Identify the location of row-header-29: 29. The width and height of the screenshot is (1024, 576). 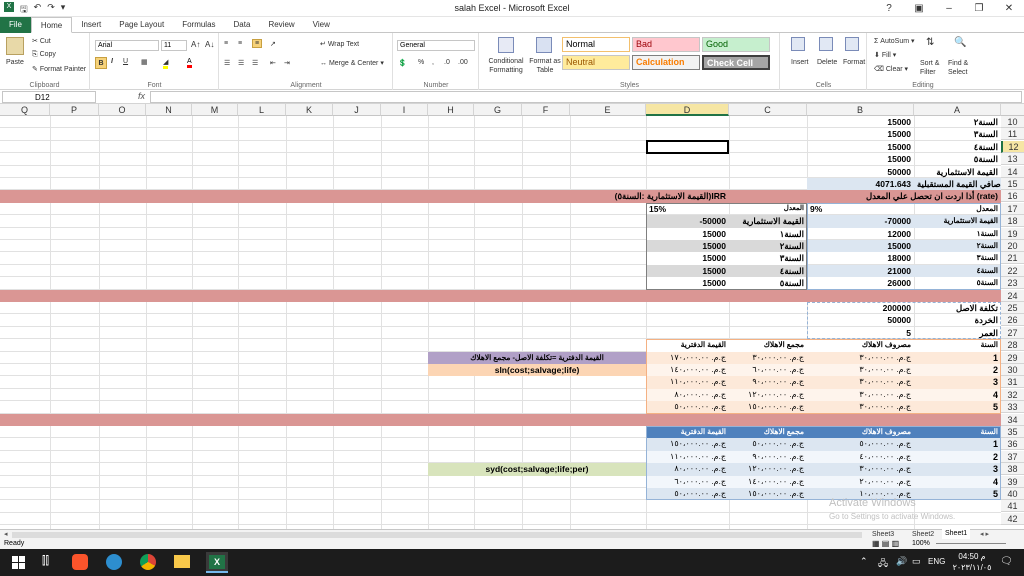
(1012, 357).